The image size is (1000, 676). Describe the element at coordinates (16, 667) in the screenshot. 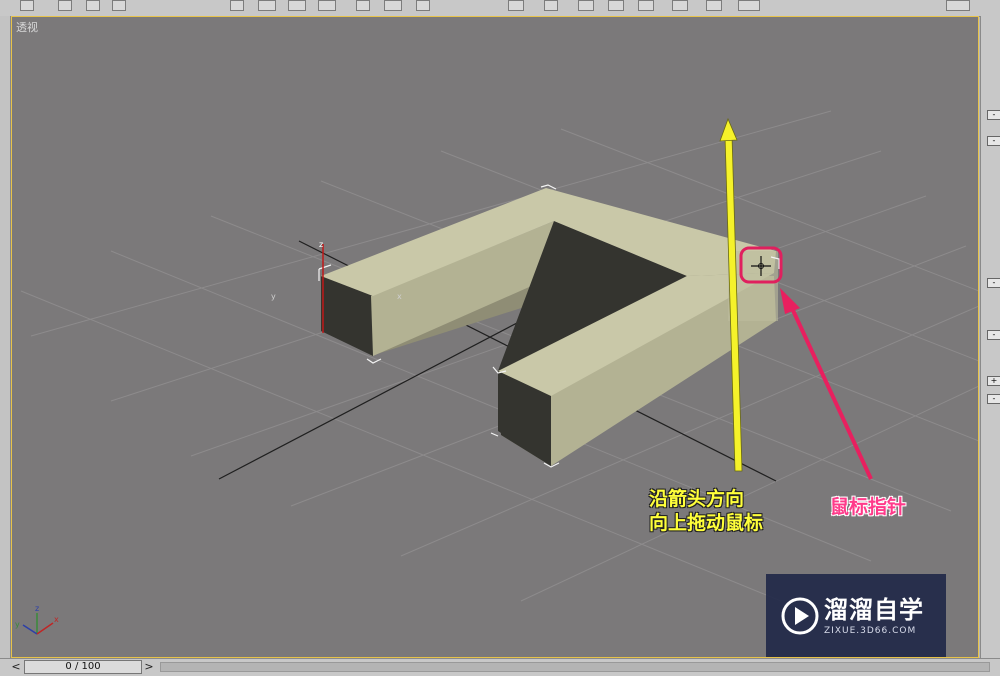

I see `prev-frame-button: <` at that location.